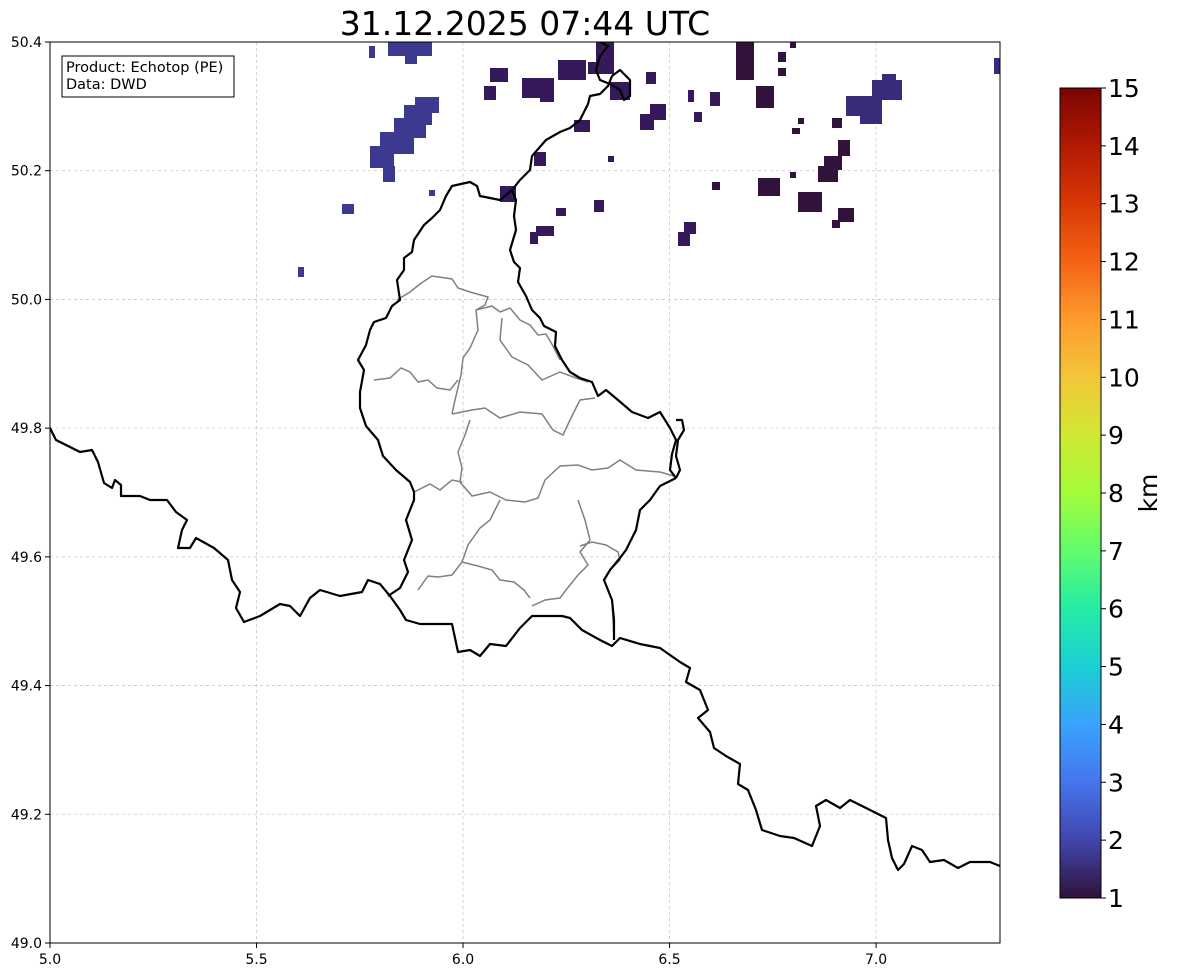  What do you see at coordinates (26, 43) in the screenshot?
I see `y-tick-label: 50.4` at bounding box center [26, 43].